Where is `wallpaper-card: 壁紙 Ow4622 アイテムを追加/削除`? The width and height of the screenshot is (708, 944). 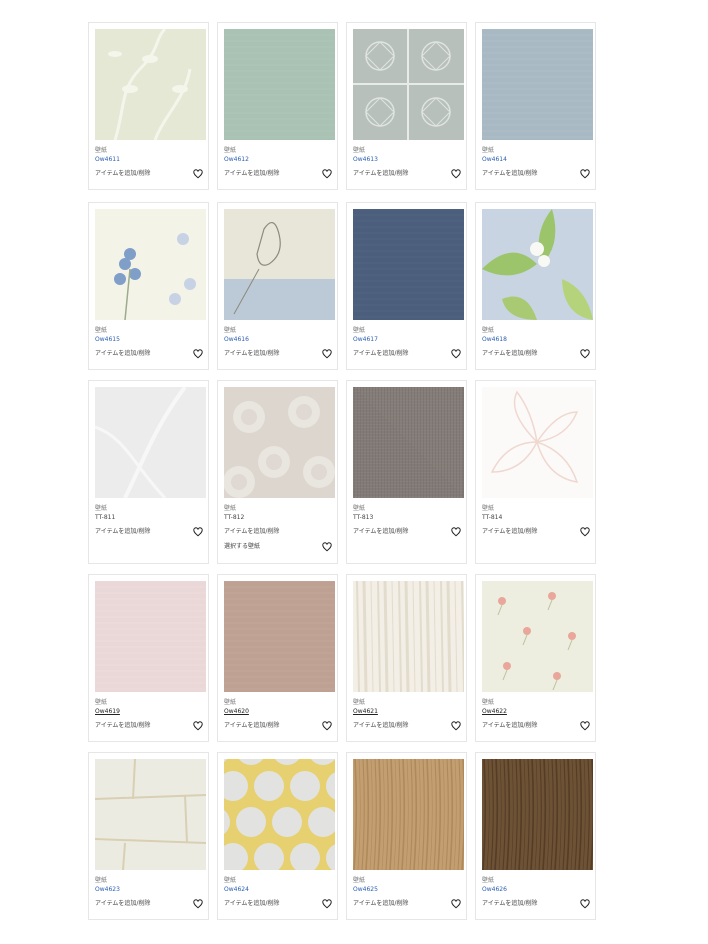
wallpaper-card: 壁紙 Ow4622 アイテムを追加/削除 is located at coordinates (535, 658).